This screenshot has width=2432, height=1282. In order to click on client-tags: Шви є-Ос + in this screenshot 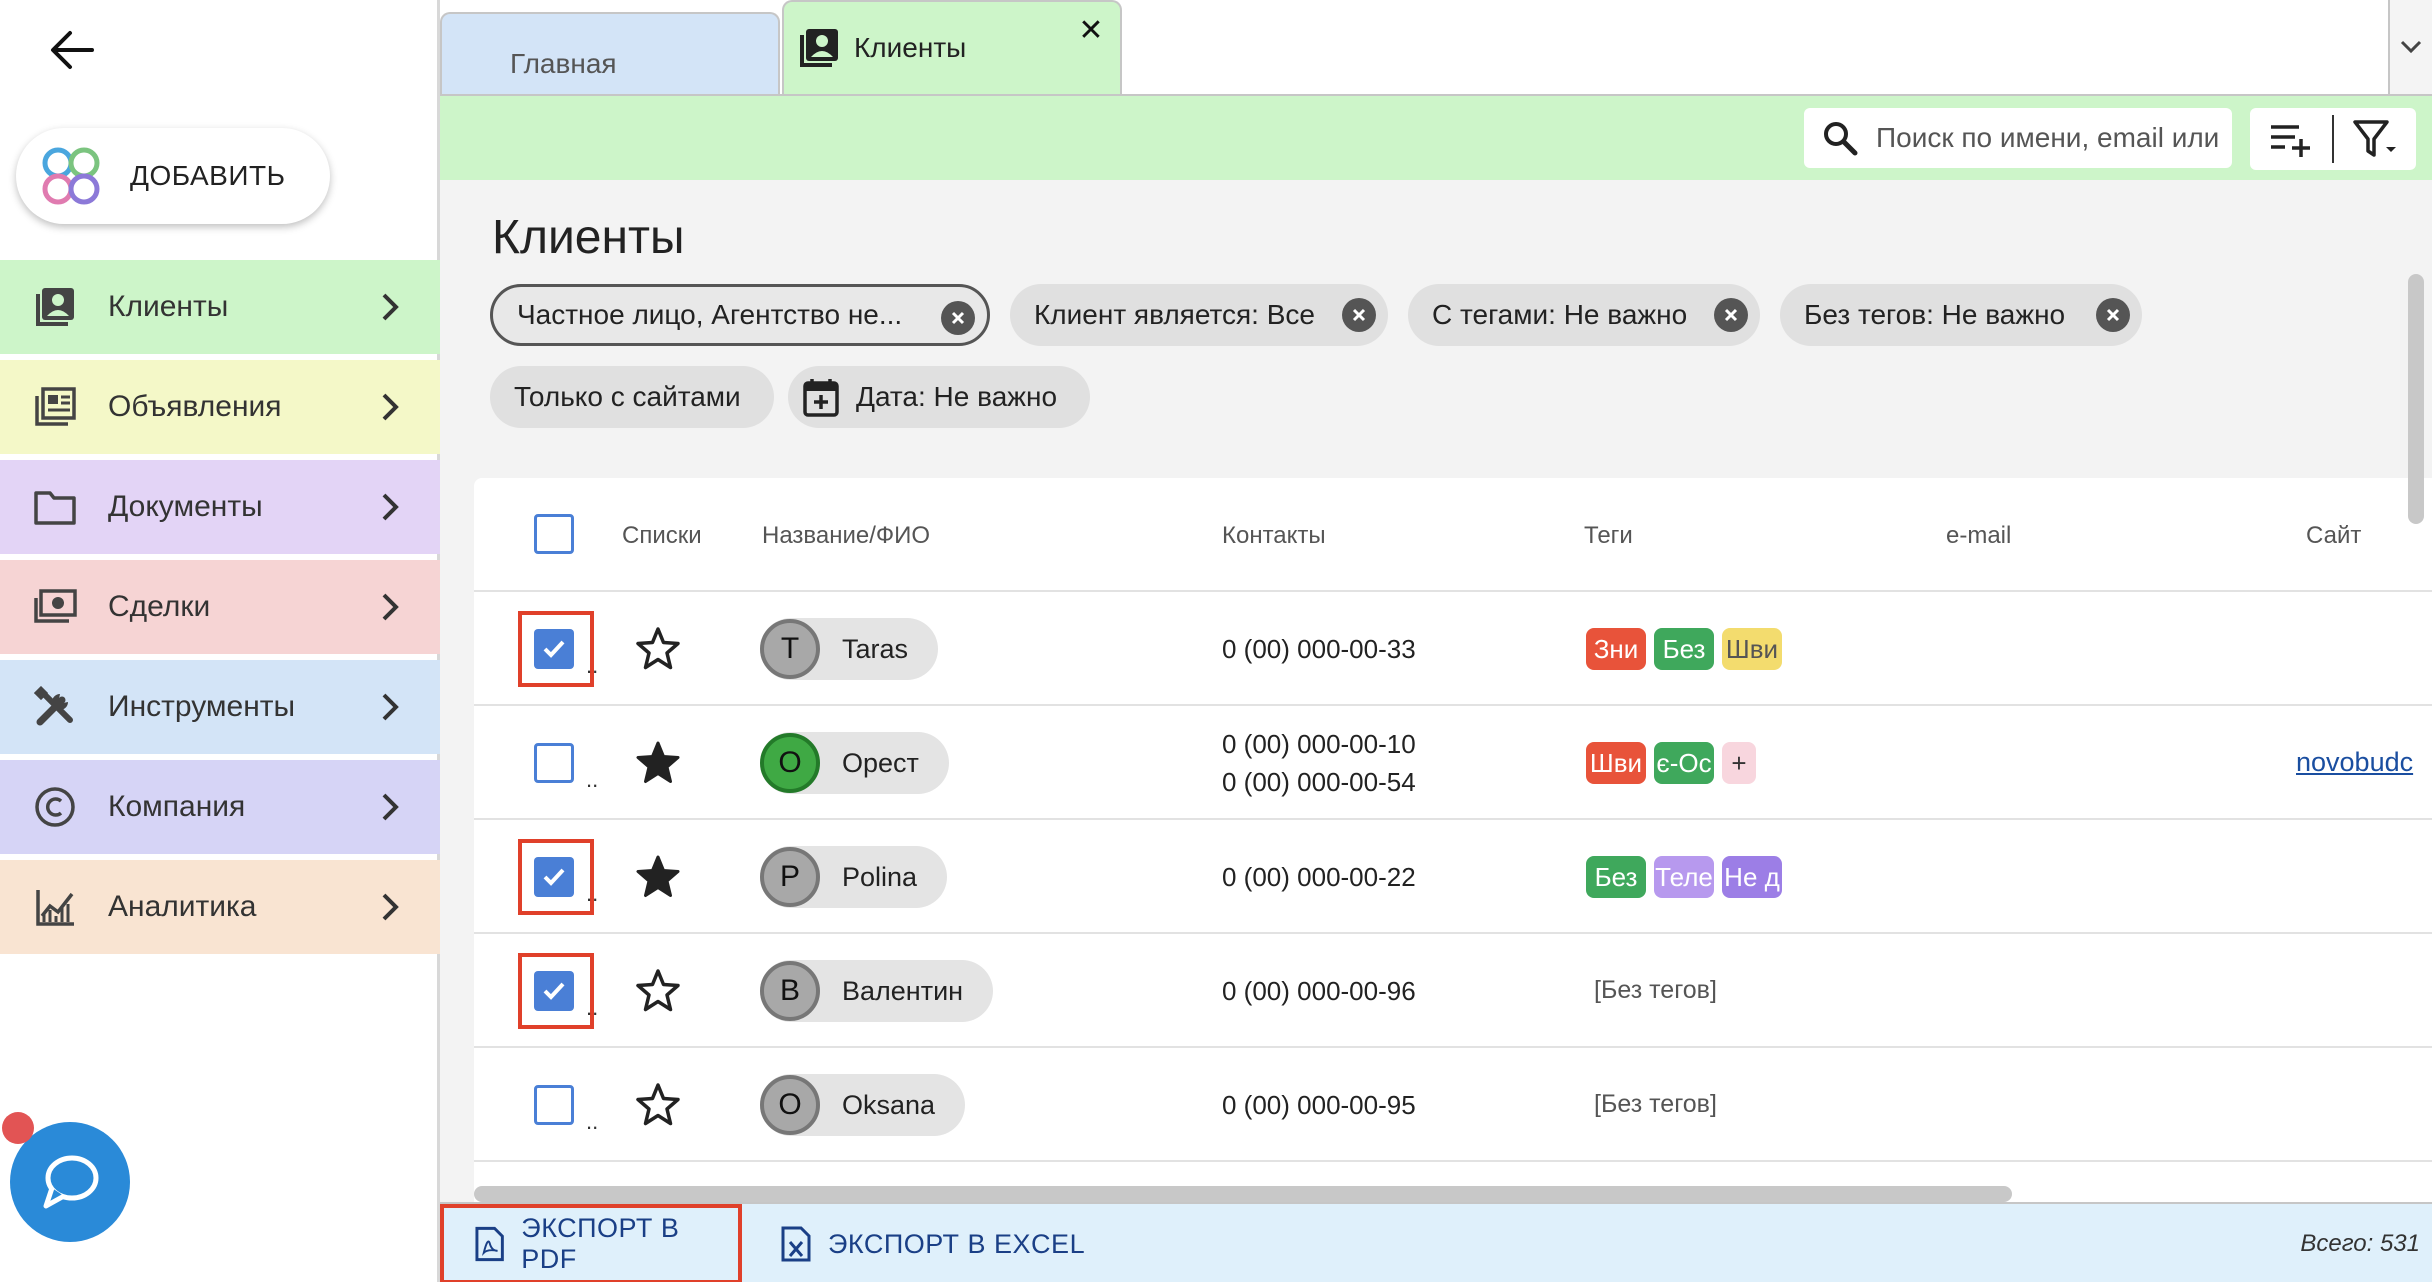, I will do `click(1675, 763)`.